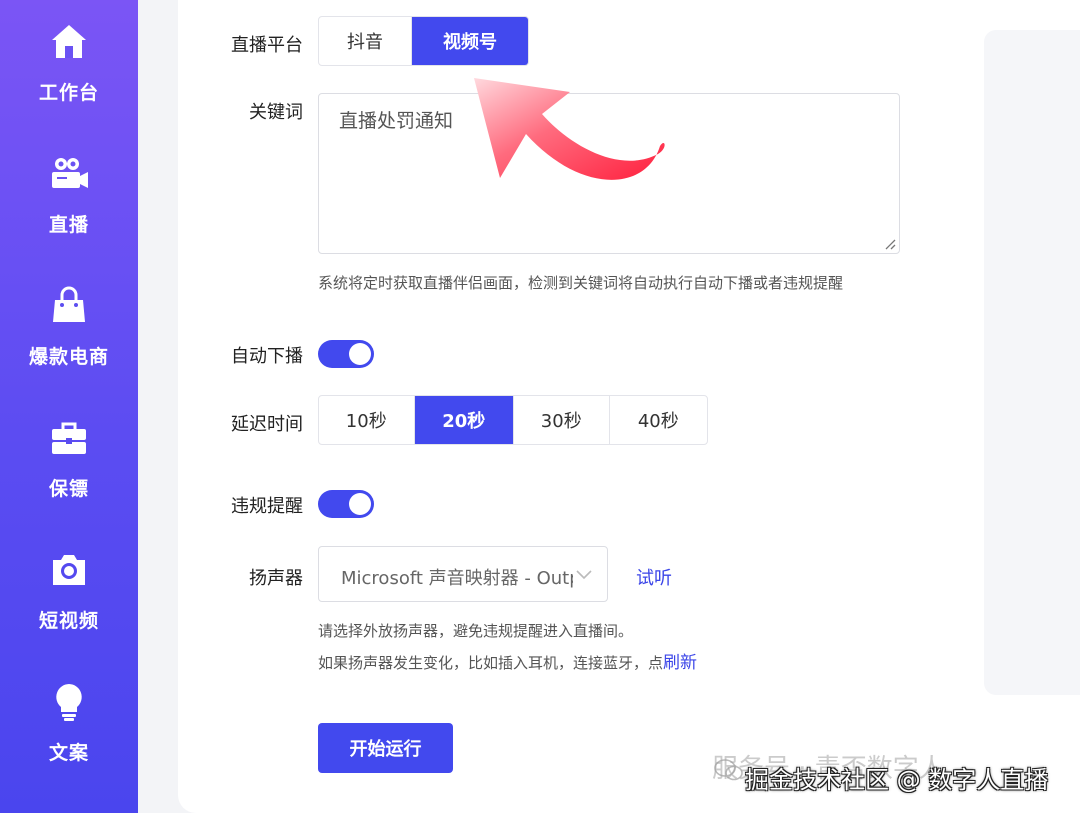 The image size is (1080, 813). Describe the element at coordinates (658, 420) in the screenshot. I see `delay-option-40s: 40秒` at that location.